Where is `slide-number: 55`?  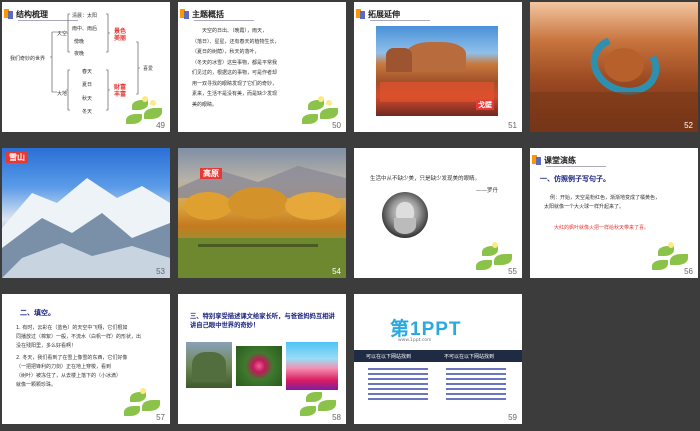 slide-number: 55 is located at coordinates (512, 271).